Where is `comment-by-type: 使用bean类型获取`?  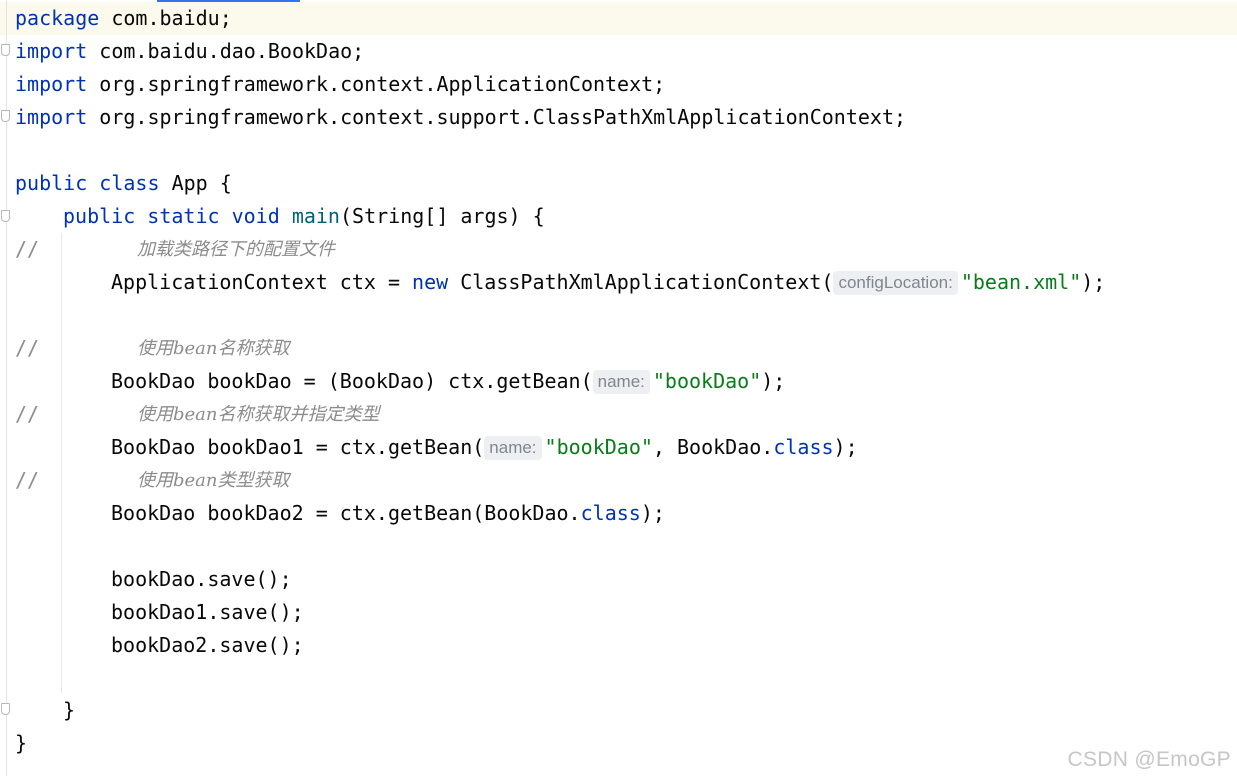 comment-by-type: 使用bean类型获取 is located at coordinates (213, 480).